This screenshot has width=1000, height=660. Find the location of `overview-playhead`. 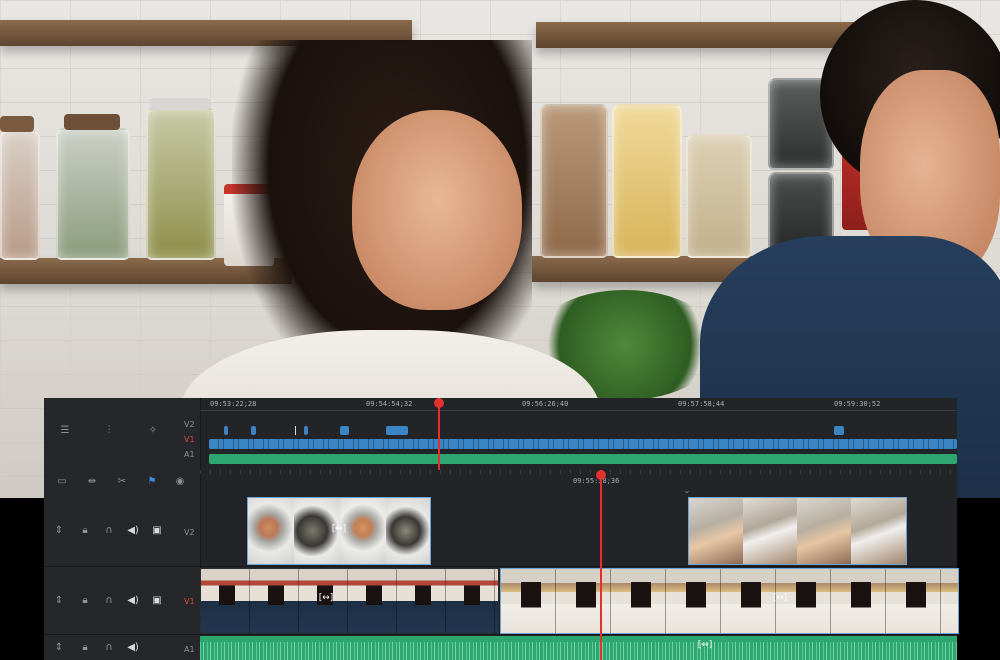

overview-playhead is located at coordinates (439, 434).